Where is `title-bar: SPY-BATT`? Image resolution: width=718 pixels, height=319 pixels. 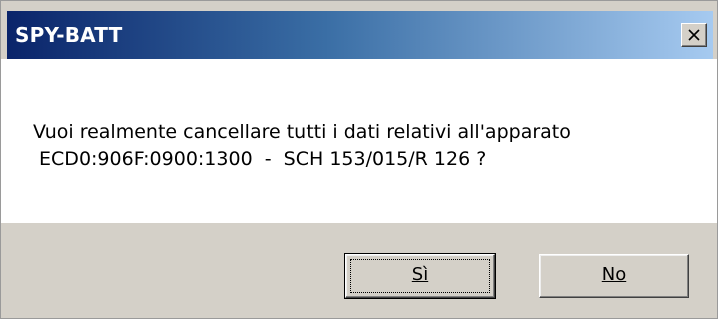 title-bar: SPY-BATT is located at coordinates (360, 35).